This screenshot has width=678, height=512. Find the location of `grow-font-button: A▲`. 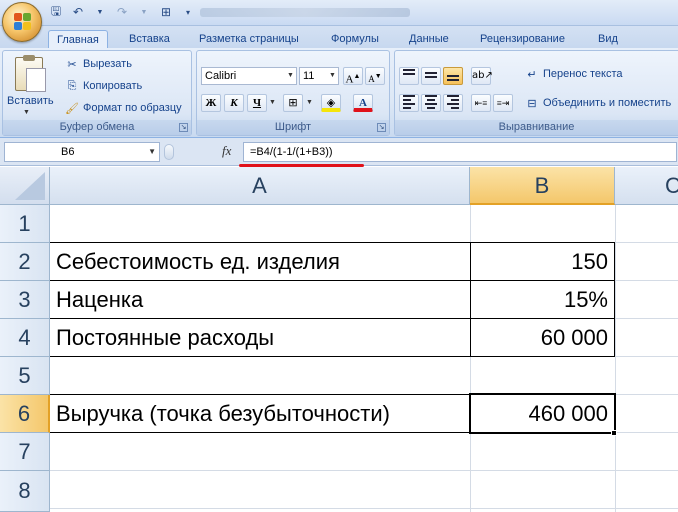

grow-font-button: A▲ is located at coordinates (353, 76).